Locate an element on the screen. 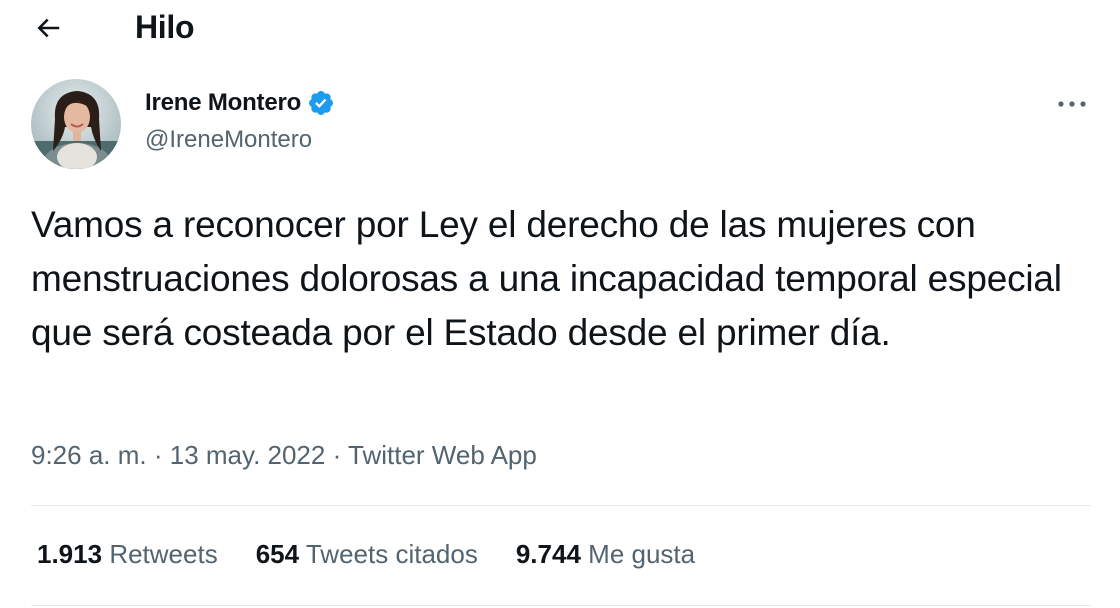 The image size is (1120, 608). quote-tweets-stat: 654 Tweets citados is located at coordinates (367, 554).